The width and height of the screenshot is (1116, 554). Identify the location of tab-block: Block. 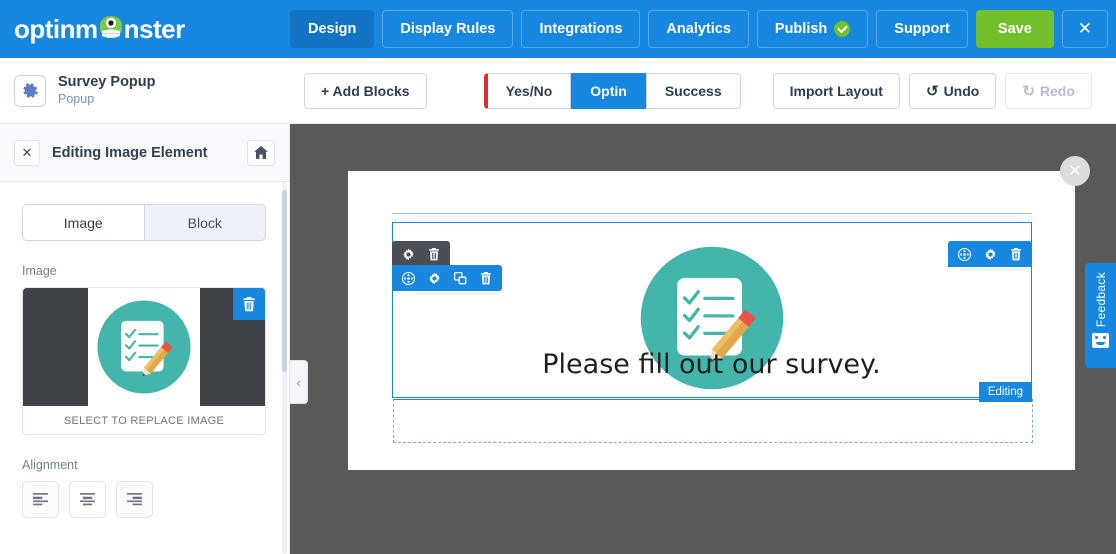
(205, 222).